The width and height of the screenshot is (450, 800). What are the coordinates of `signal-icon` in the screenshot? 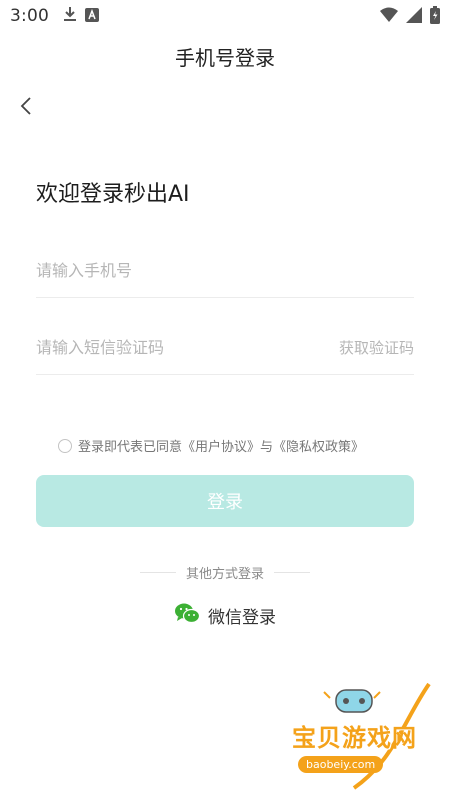 It's located at (414, 17).